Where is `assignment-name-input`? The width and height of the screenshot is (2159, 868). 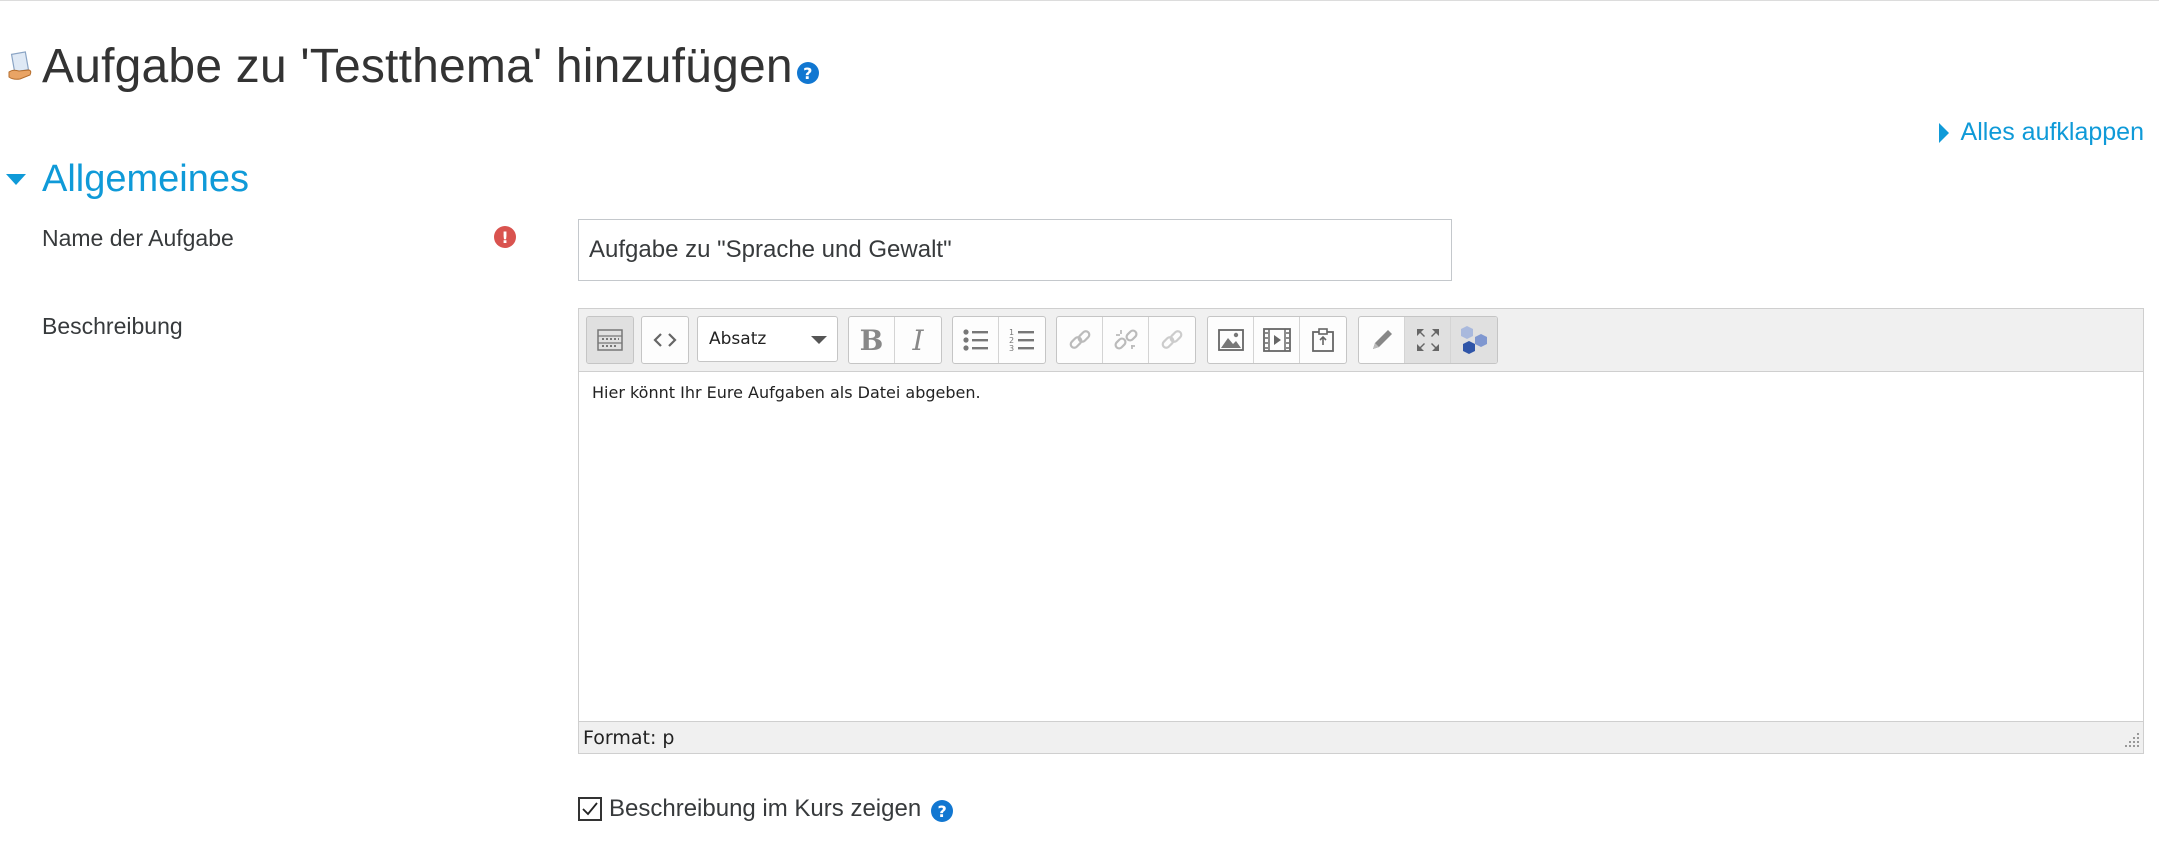 assignment-name-input is located at coordinates (1015, 250).